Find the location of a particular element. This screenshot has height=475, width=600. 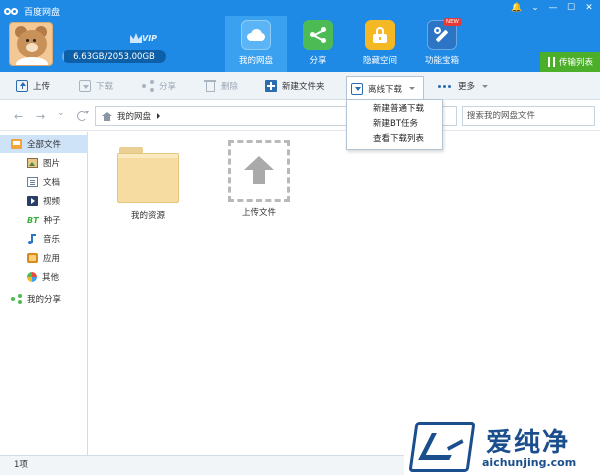

sidebar-item-label: 种子 is located at coordinates (52, 221).